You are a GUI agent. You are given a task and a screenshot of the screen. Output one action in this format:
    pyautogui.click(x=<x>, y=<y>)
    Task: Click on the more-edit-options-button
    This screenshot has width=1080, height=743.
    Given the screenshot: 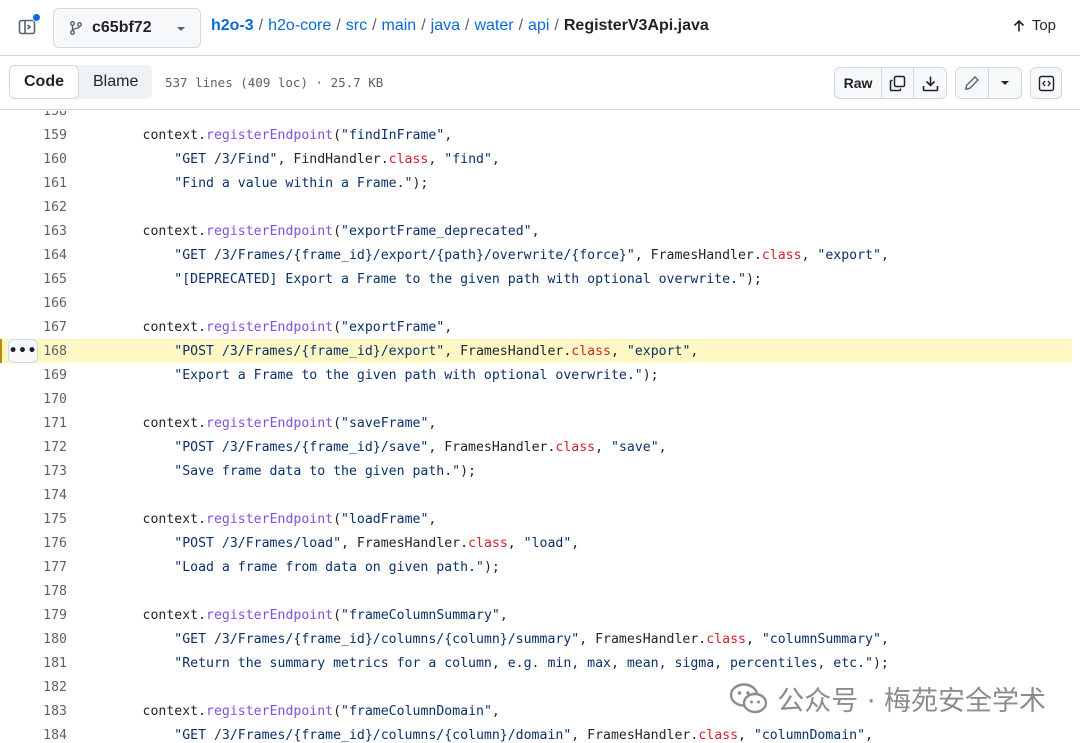 What is the action you would take?
    pyautogui.click(x=1005, y=83)
    